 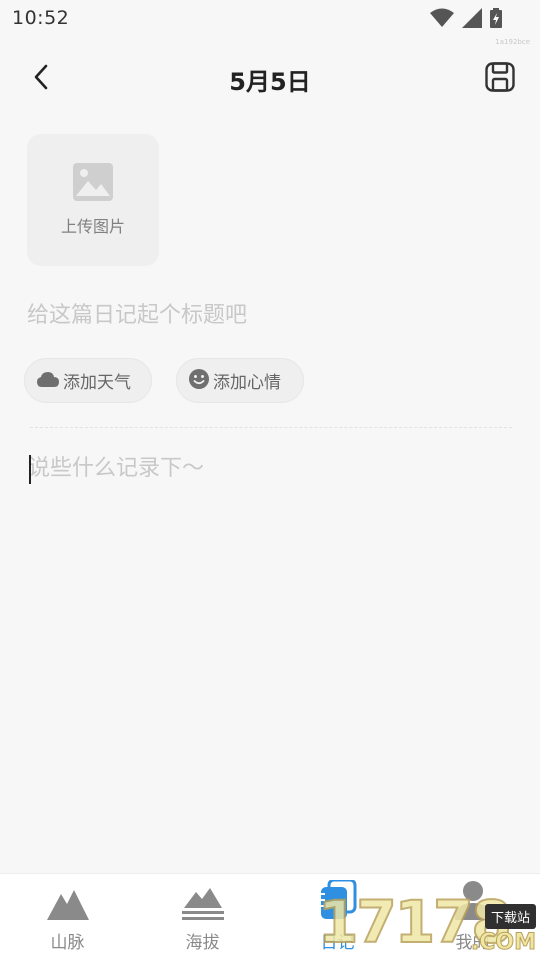 What do you see at coordinates (41, 18) in the screenshot?
I see `status-time: 10:52` at bounding box center [41, 18].